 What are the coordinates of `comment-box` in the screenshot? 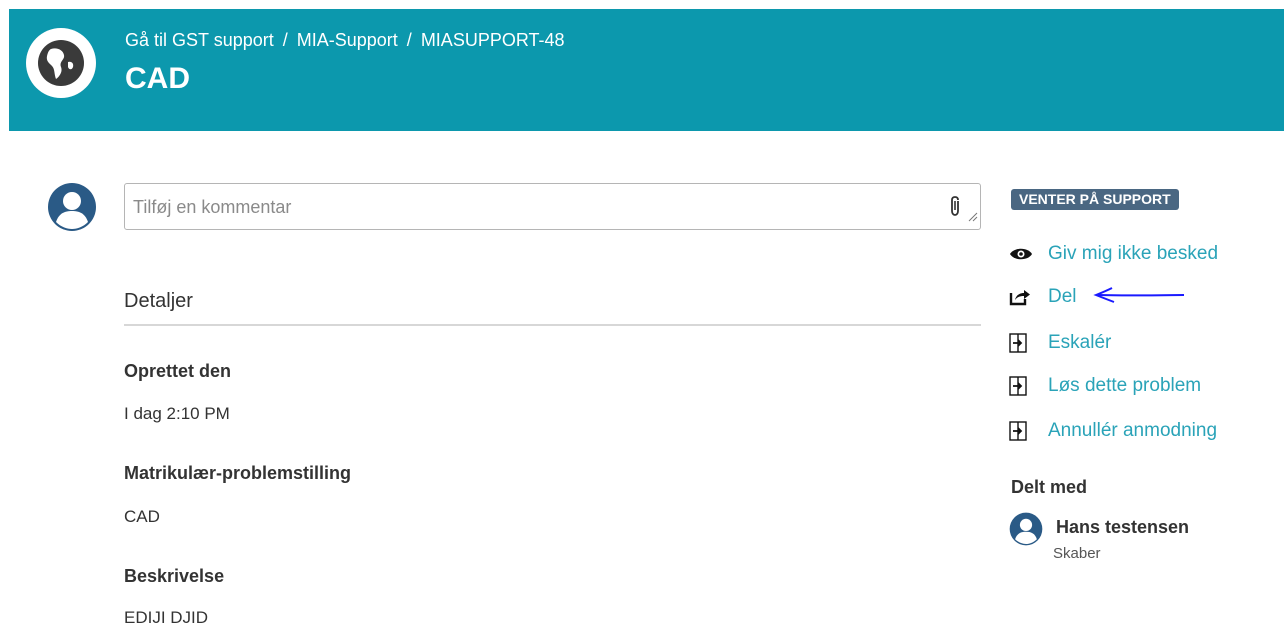 It's located at (552, 206).